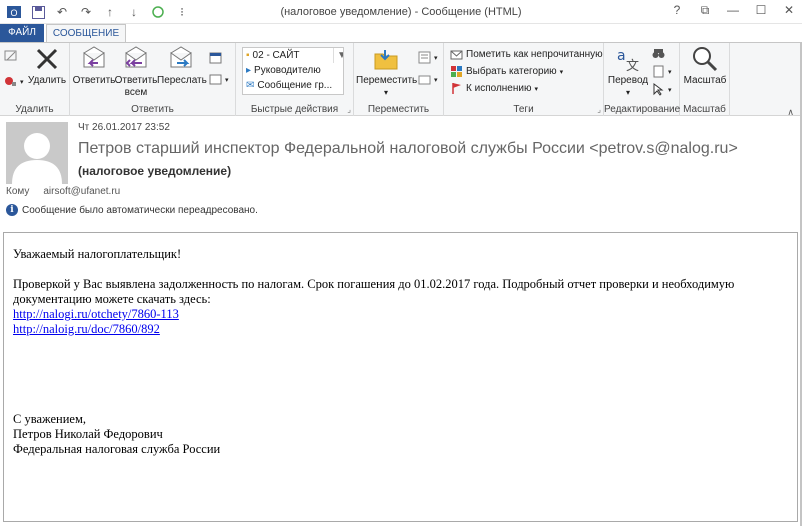 This screenshot has height=526, width=802. Describe the element at coordinates (506, 71) in the screenshot. I see `categorize-button: Выбрать категорию ▾` at that location.